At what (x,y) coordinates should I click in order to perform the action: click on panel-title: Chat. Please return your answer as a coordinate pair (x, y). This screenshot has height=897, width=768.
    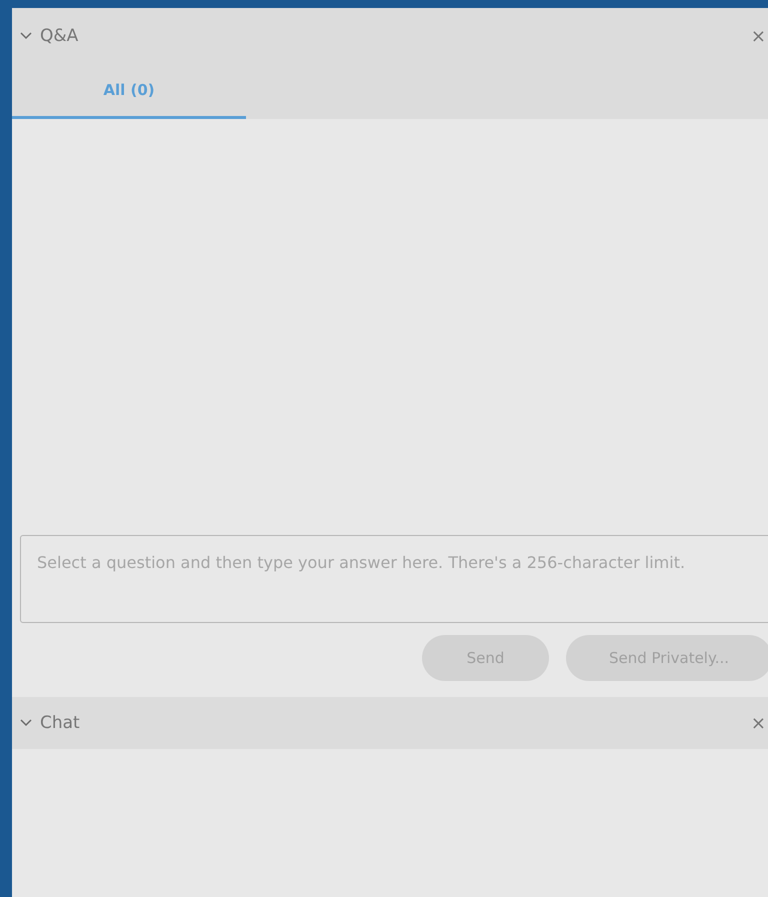
    Looking at the image, I should click on (60, 723).